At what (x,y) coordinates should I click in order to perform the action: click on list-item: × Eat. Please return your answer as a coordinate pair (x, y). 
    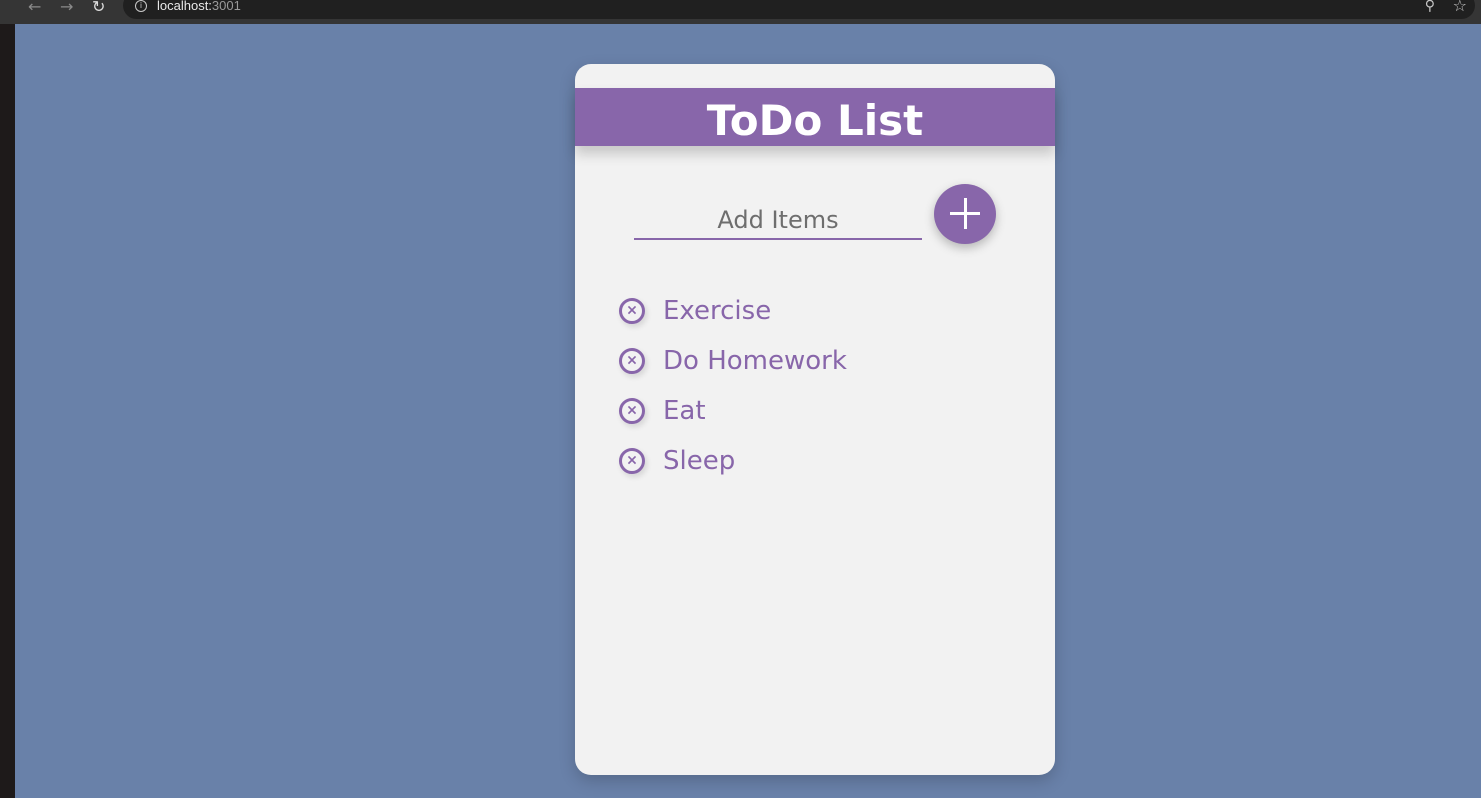
    Looking at the image, I should click on (733, 411).